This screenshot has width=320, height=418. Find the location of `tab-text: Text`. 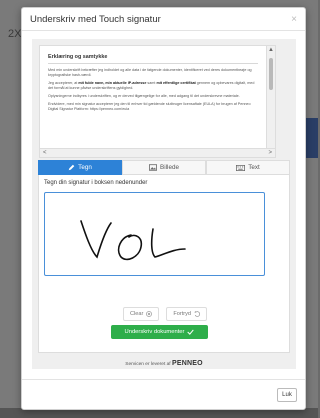

tab-text: Text is located at coordinates (248, 167).